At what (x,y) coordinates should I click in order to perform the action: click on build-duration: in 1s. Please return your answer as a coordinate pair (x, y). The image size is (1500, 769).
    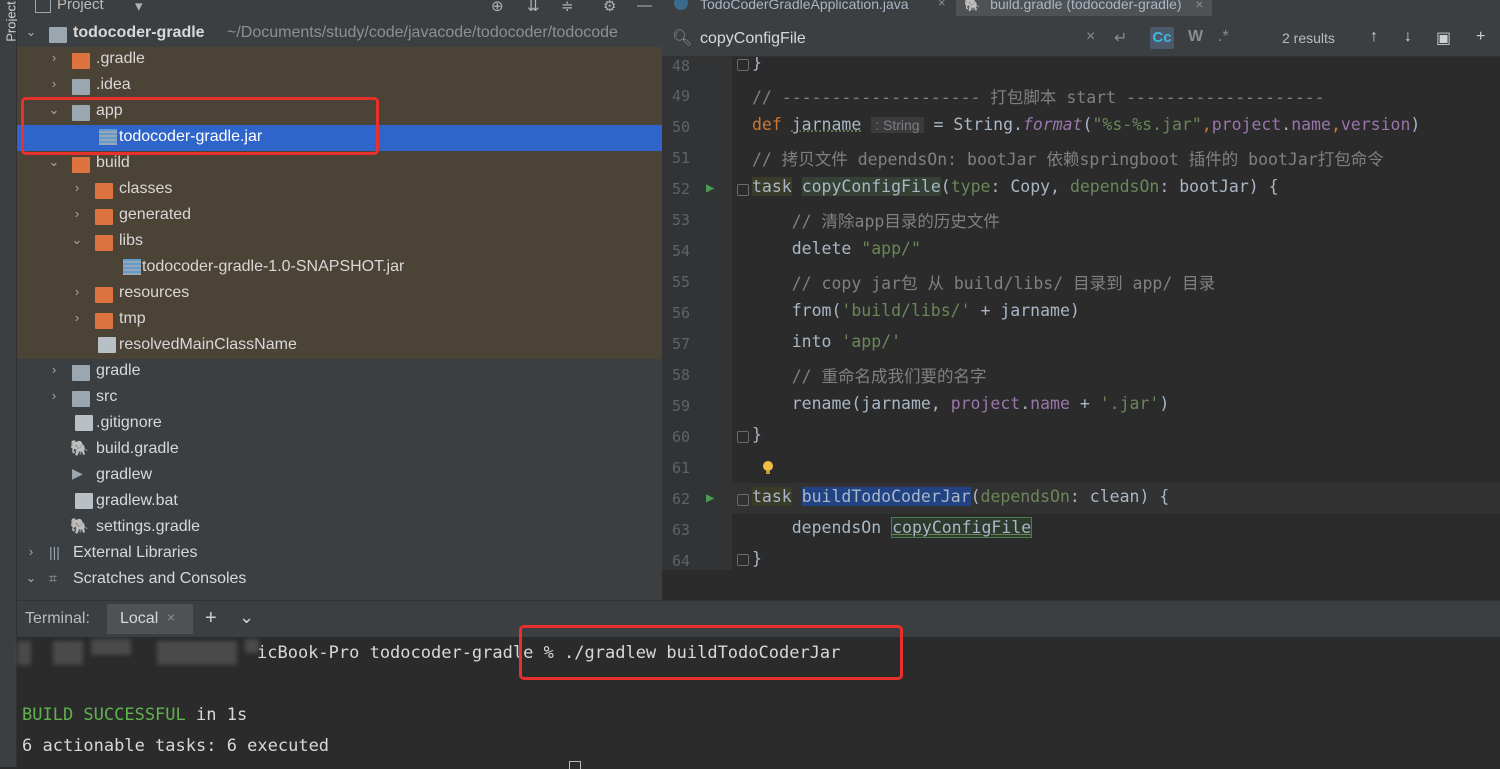
    Looking at the image, I should click on (216, 715).